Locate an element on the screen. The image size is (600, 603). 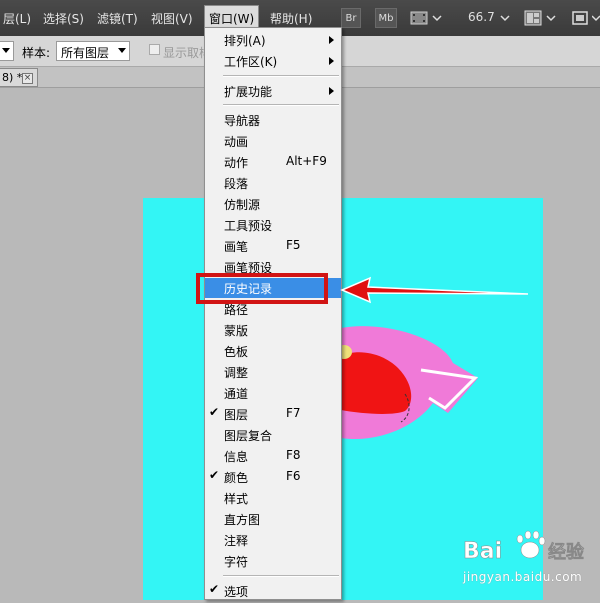
shortcut-label: F8 is located at coordinates (293, 455).